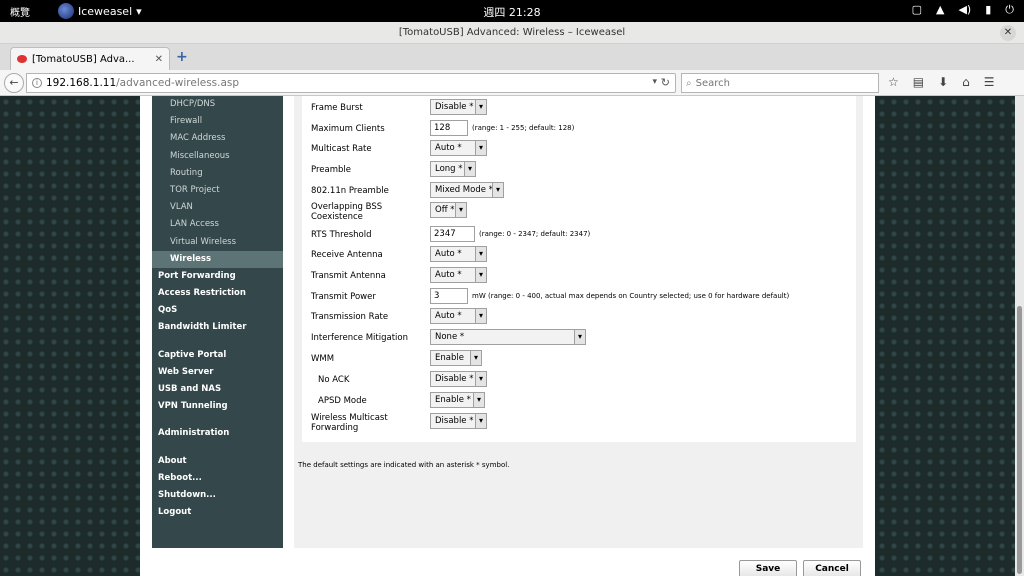 This screenshot has width=1024, height=576. I want to click on sidebar-item-wireless: Wireless, so click(217, 259).